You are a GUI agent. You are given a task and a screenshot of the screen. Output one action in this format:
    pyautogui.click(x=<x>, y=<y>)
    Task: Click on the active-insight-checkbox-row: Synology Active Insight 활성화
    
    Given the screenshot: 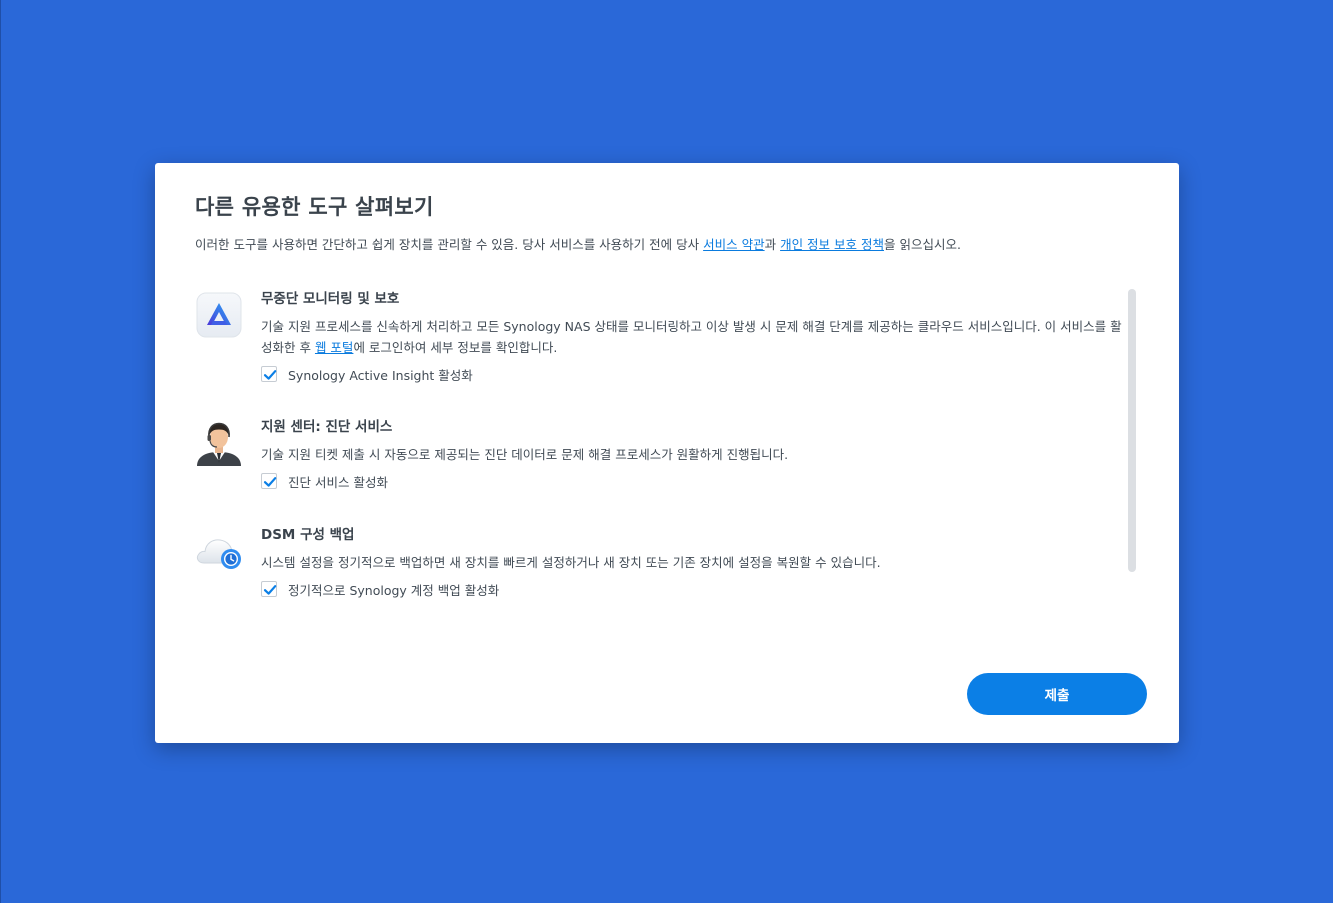 What is the action you would take?
    pyautogui.click(x=694, y=374)
    